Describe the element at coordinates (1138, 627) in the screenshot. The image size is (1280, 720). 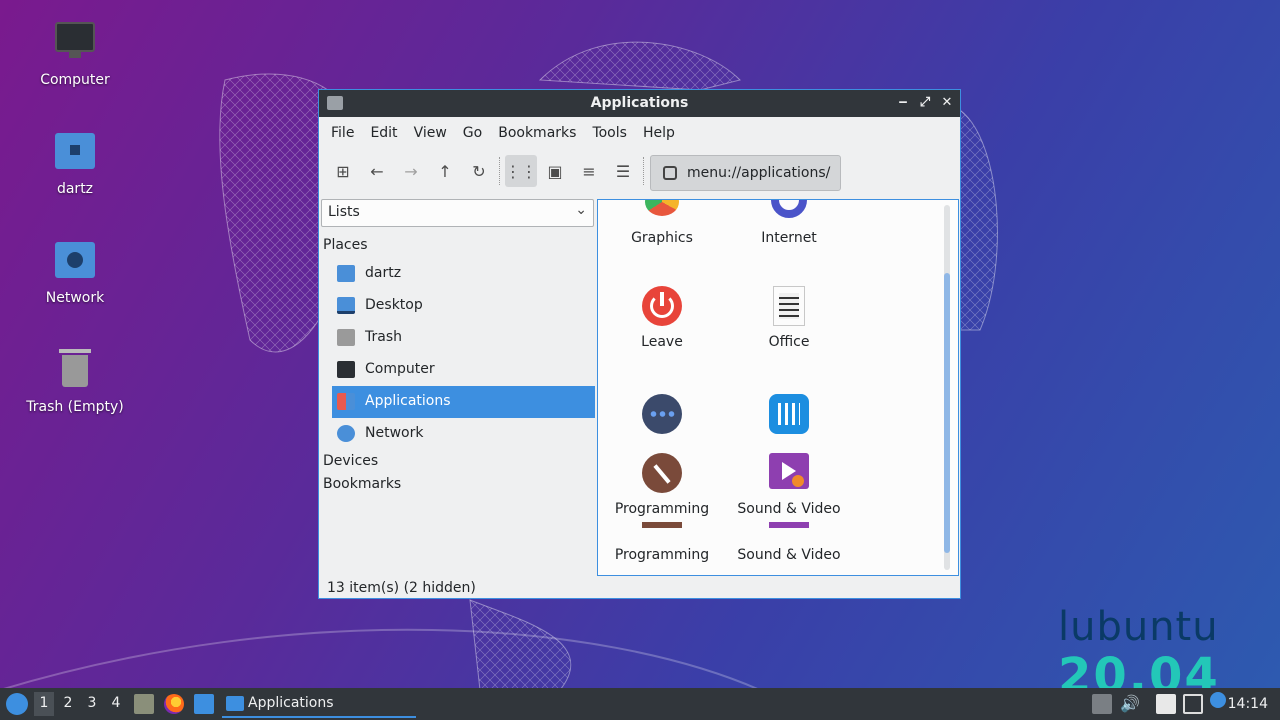
I see `brand-logo: lubuntu` at that location.